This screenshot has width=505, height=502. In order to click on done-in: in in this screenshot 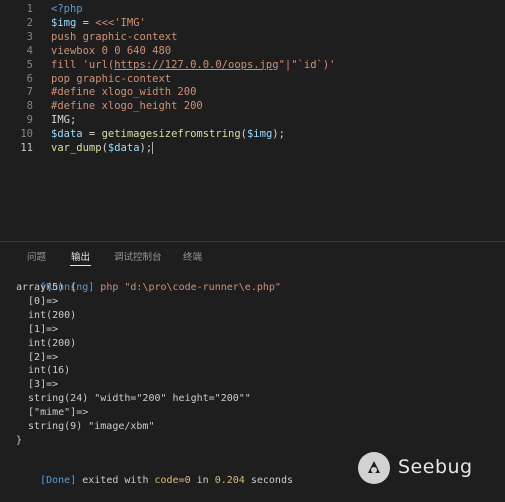, I will do `click(202, 480)`.